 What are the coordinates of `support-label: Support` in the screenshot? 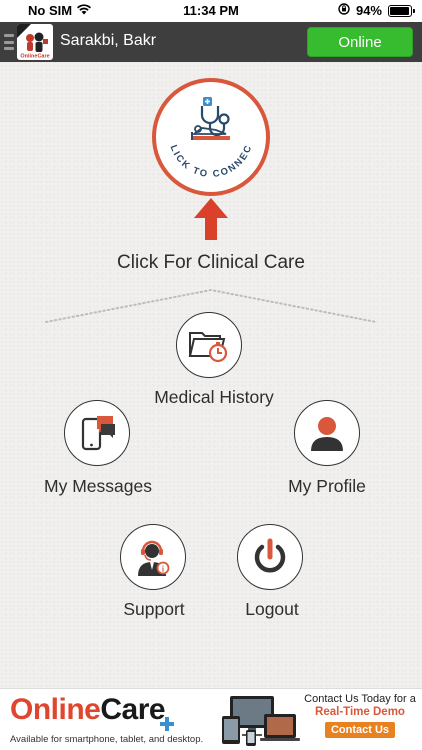 It's located at (154, 609).